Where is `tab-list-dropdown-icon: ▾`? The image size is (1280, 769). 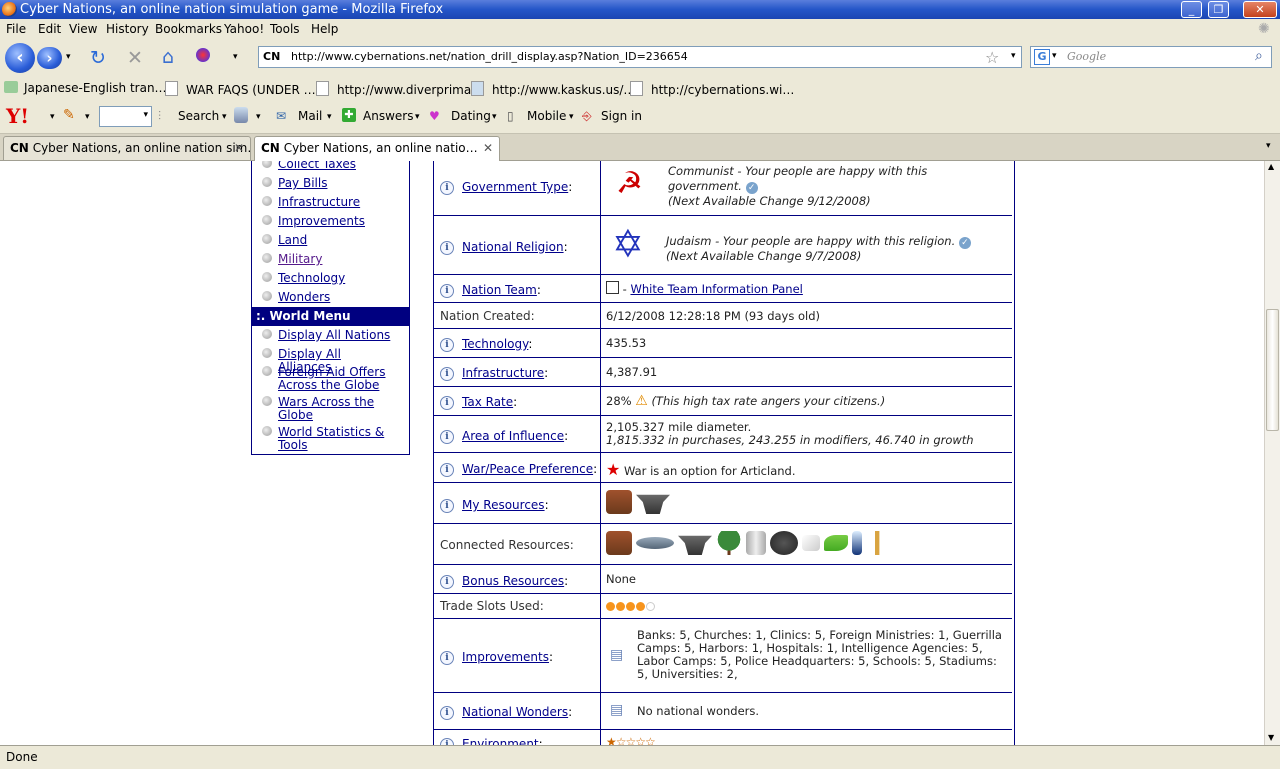 tab-list-dropdown-icon: ▾ is located at coordinates (1268, 146).